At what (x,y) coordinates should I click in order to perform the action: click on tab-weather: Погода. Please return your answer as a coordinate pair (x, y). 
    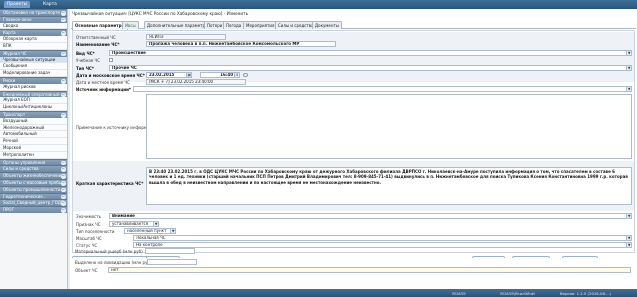
    Looking at the image, I should click on (234, 25).